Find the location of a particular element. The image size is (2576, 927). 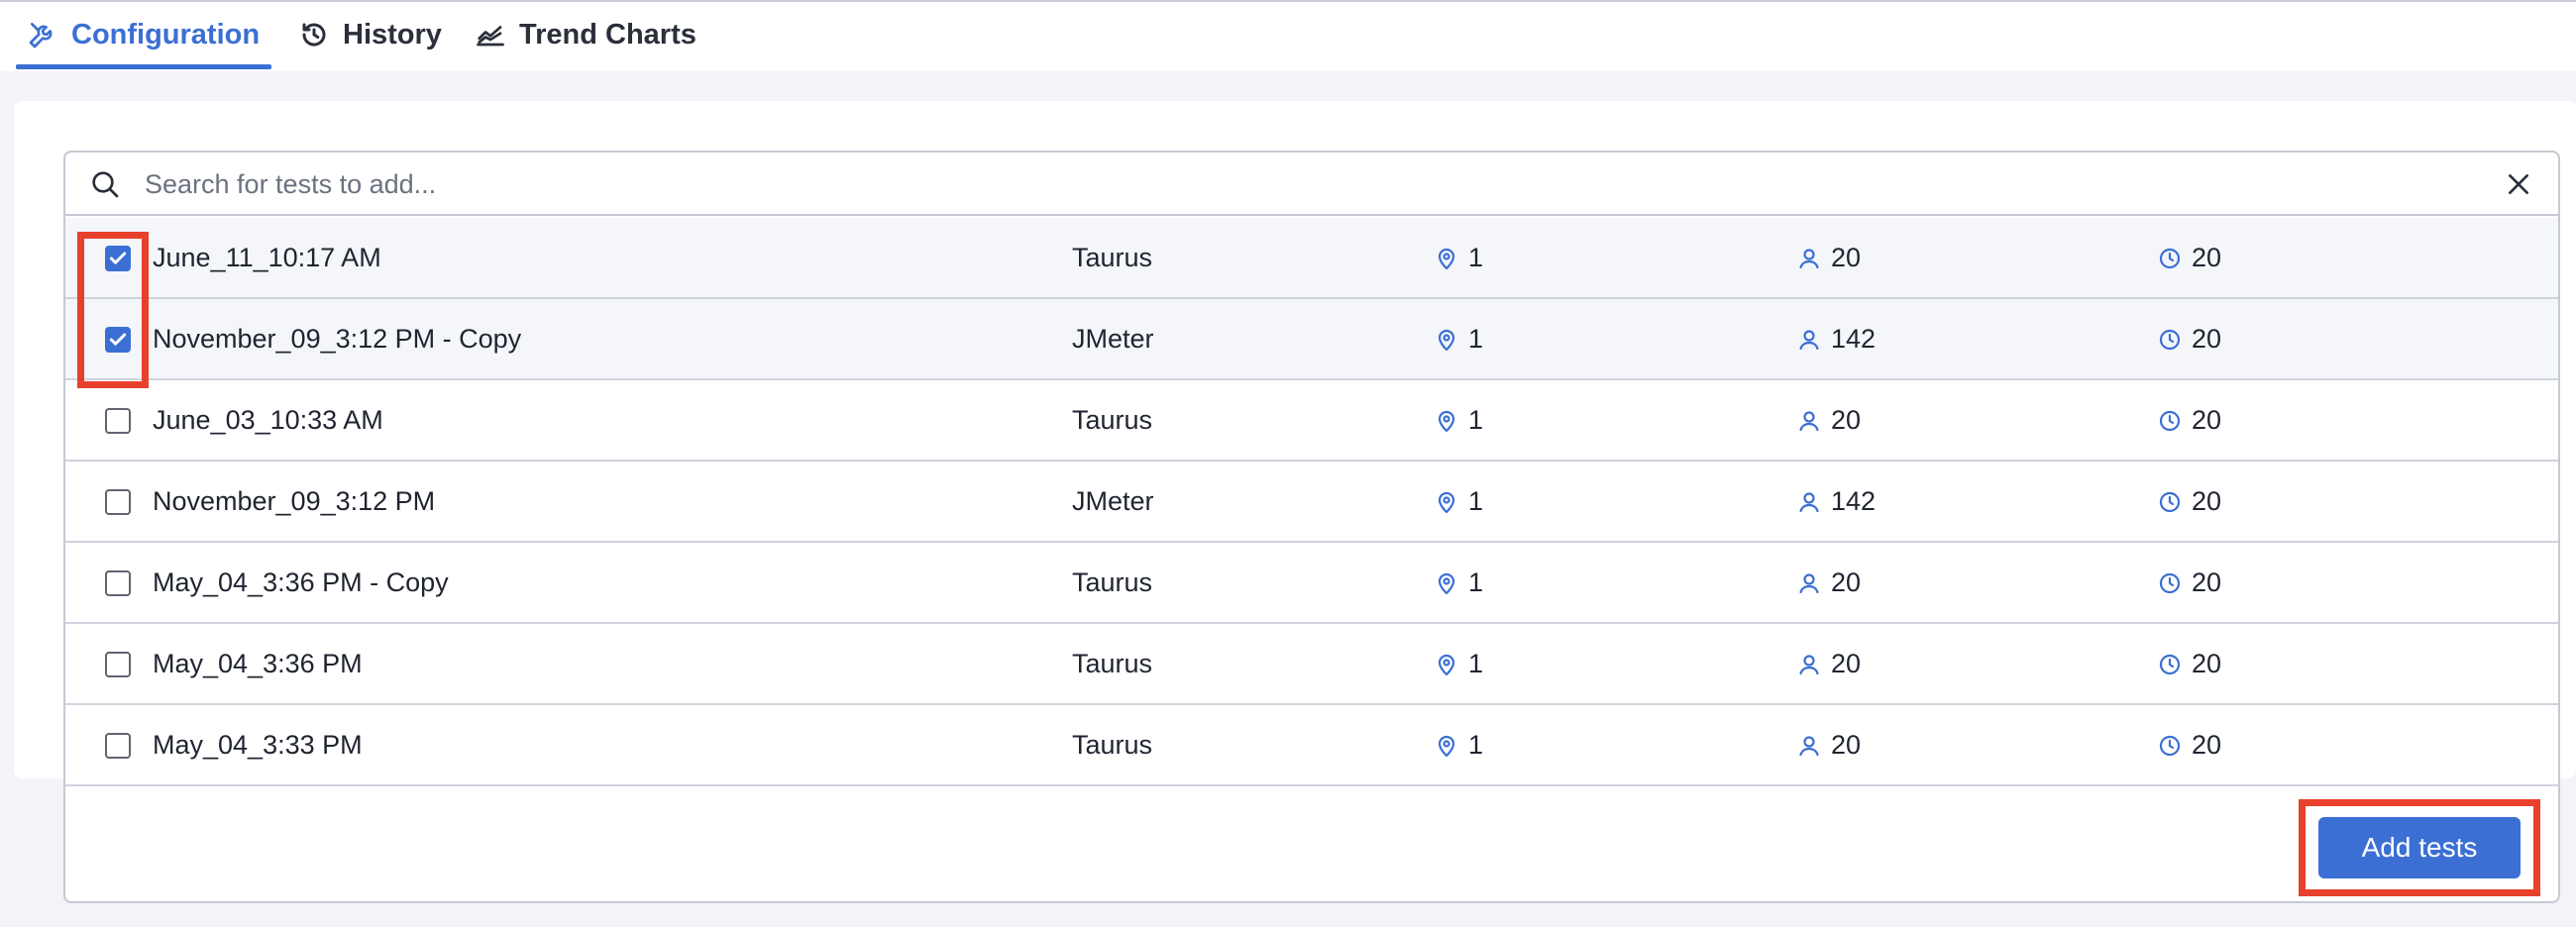

tab-trend-charts: Trend Charts is located at coordinates (585, 34).